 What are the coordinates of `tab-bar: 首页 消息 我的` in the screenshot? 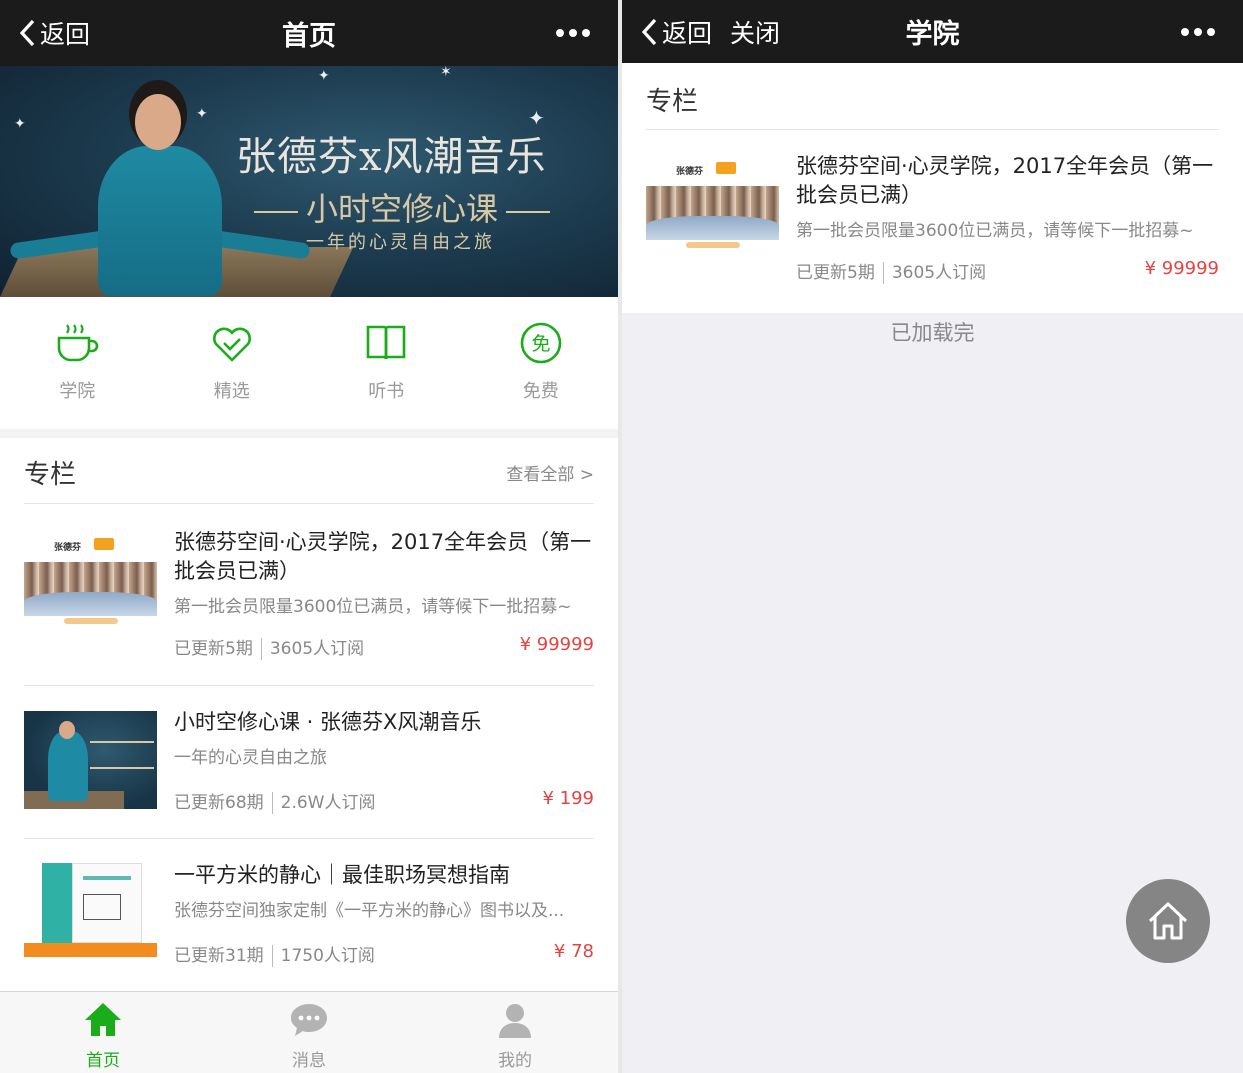 It's located at (309, 1032).